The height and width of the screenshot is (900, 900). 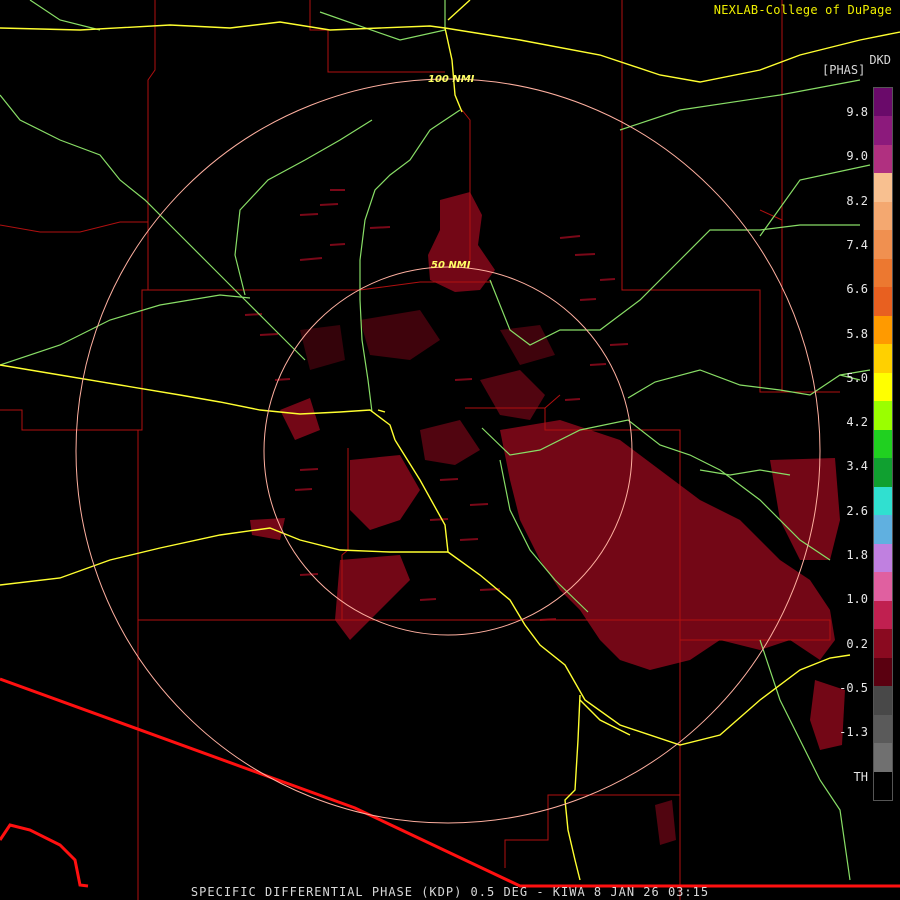 What do you see at coordinates (857, 555) in the screenshot?
I see `color-scale-tick: 1.8` at bounding box center [857, 555].